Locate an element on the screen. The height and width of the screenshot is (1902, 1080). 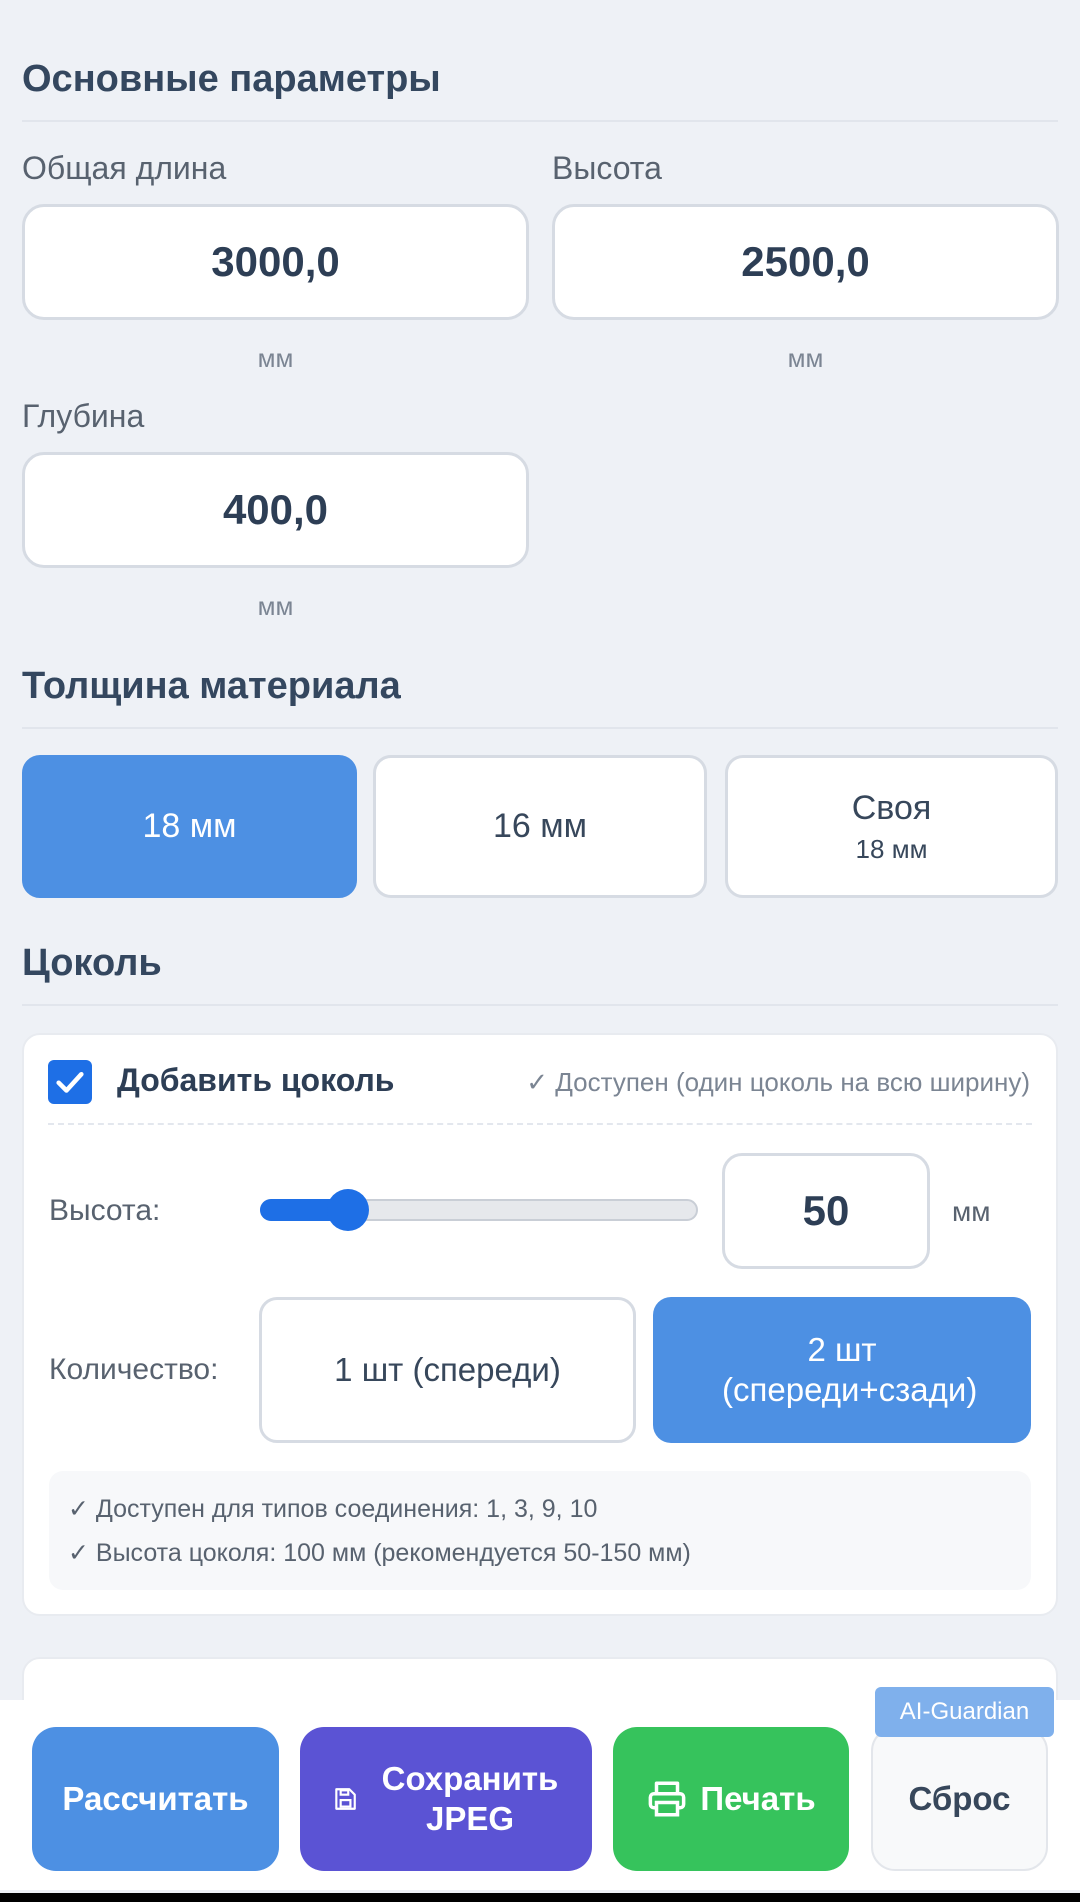
reset-button: Сброс is located at coordinates (959, 1799).